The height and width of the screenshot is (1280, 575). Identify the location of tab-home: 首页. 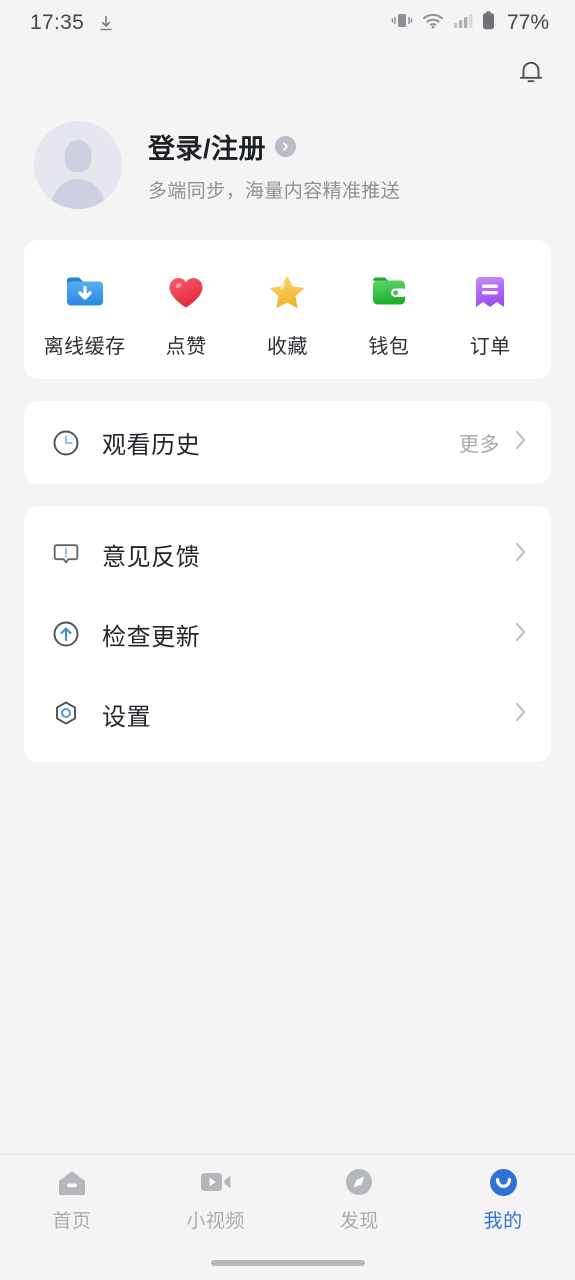
(72, 1199).